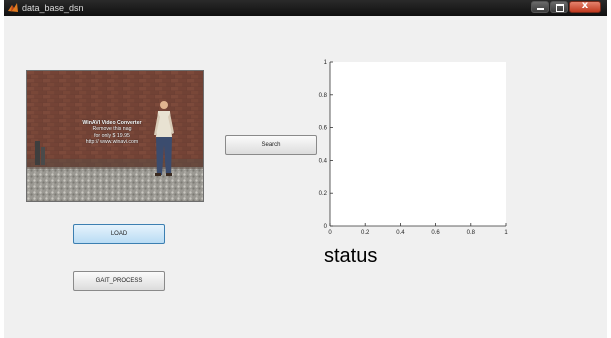 The height and width of the screenshot is (338, 611). What do you see at coordinates (326, 227) in the screenshot?
I see `y-tick-label: 0` at bounding box center [326, 227].